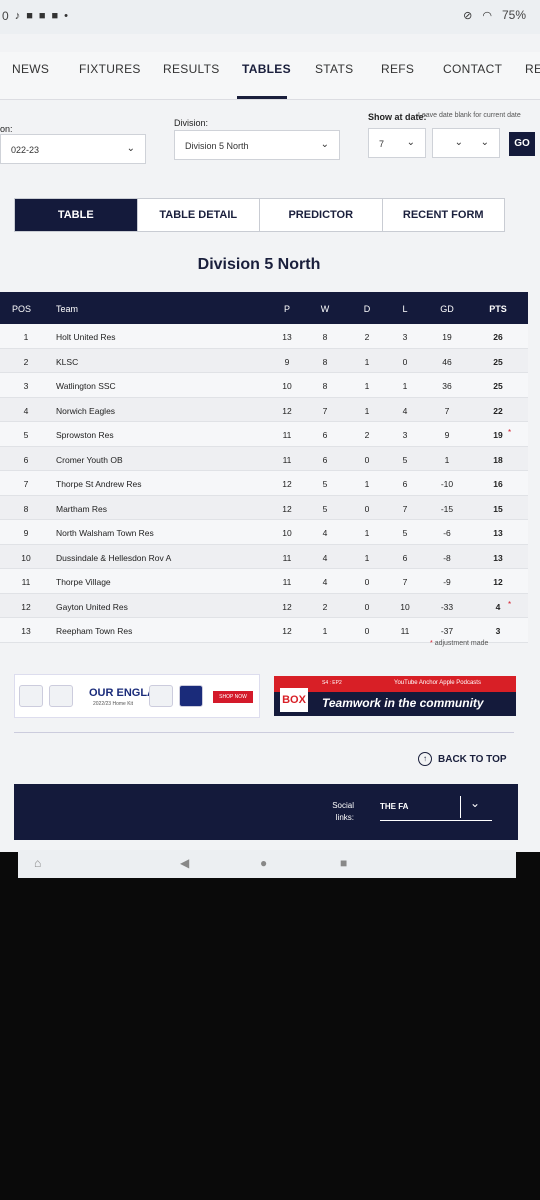  What do you see at coordinates (443, 215) in the screenshot?
I see `tab-recent-form: RECENT FORM` at bounding box center [443, 215].